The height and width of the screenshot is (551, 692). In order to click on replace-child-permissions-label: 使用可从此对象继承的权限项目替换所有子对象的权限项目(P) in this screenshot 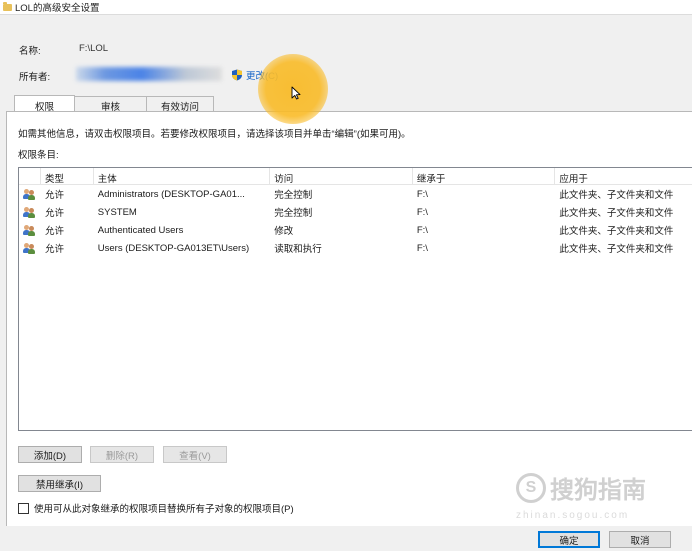, I will do `click(164, 509)`.